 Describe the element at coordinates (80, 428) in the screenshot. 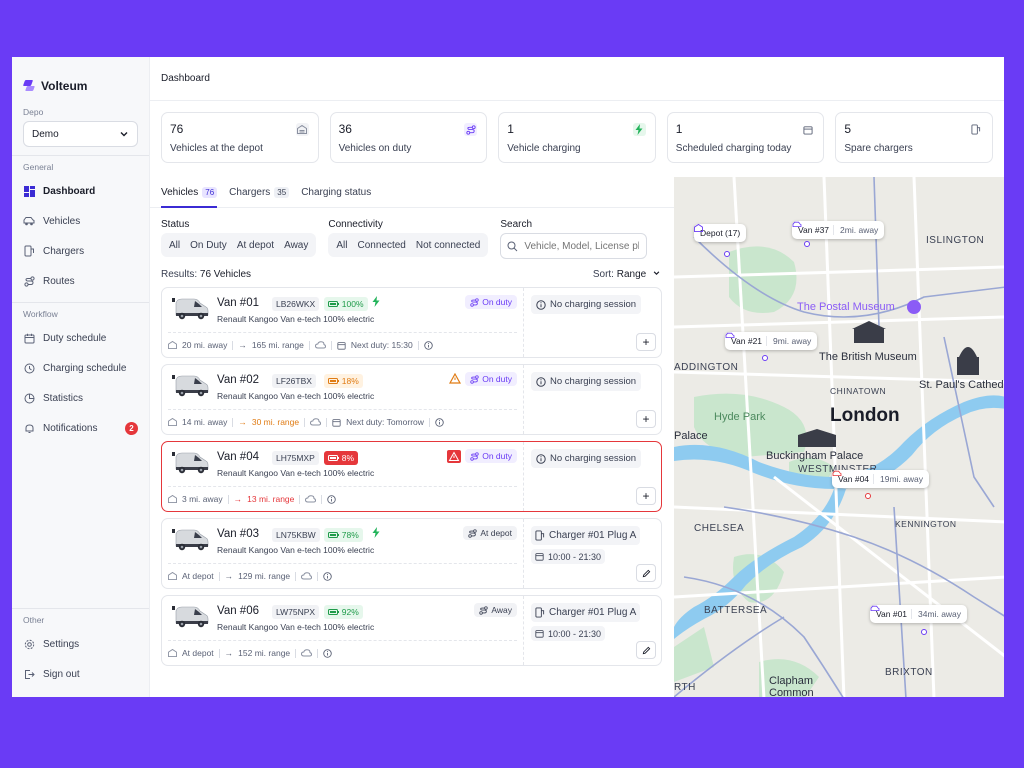

I see `nav-notifications: Notifications 2` at that location.